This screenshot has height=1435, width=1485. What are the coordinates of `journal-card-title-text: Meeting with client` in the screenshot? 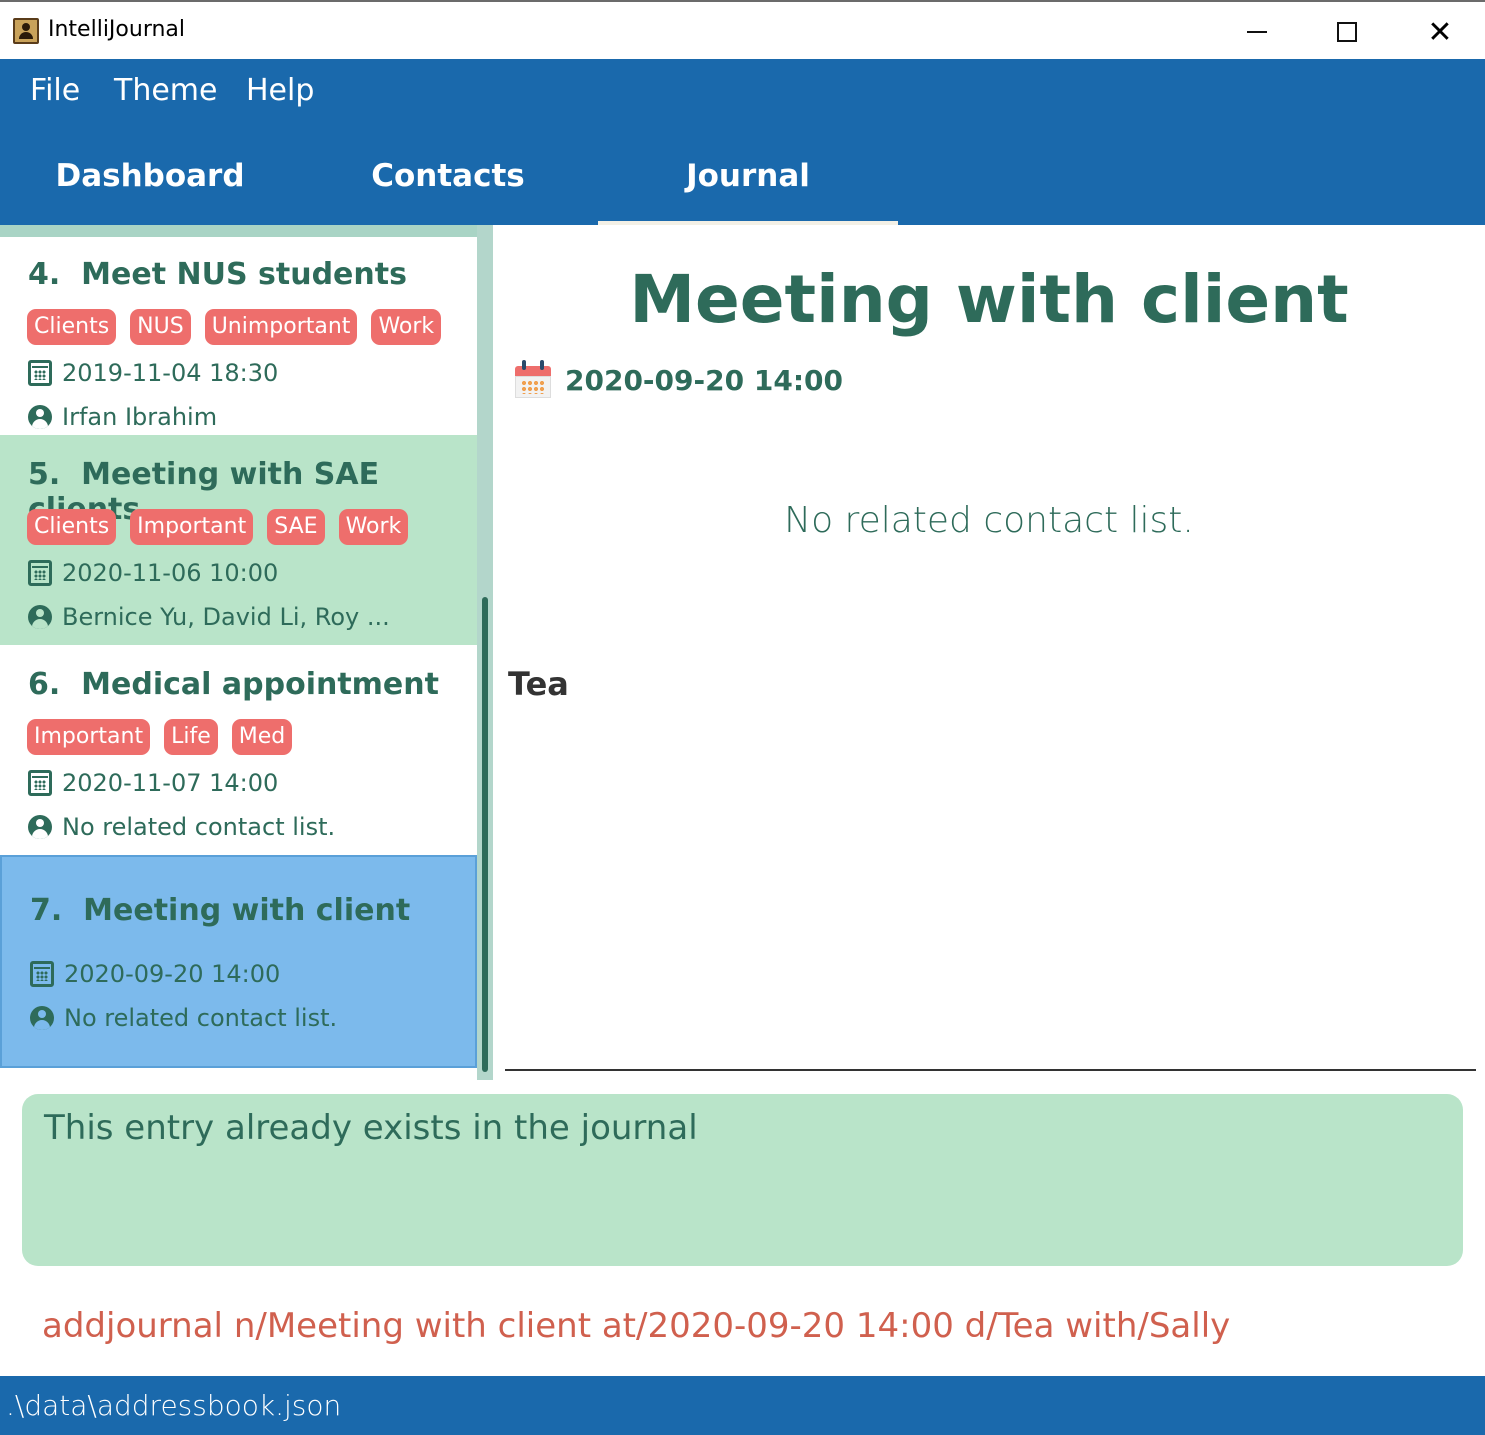 It's located at (247, 910).